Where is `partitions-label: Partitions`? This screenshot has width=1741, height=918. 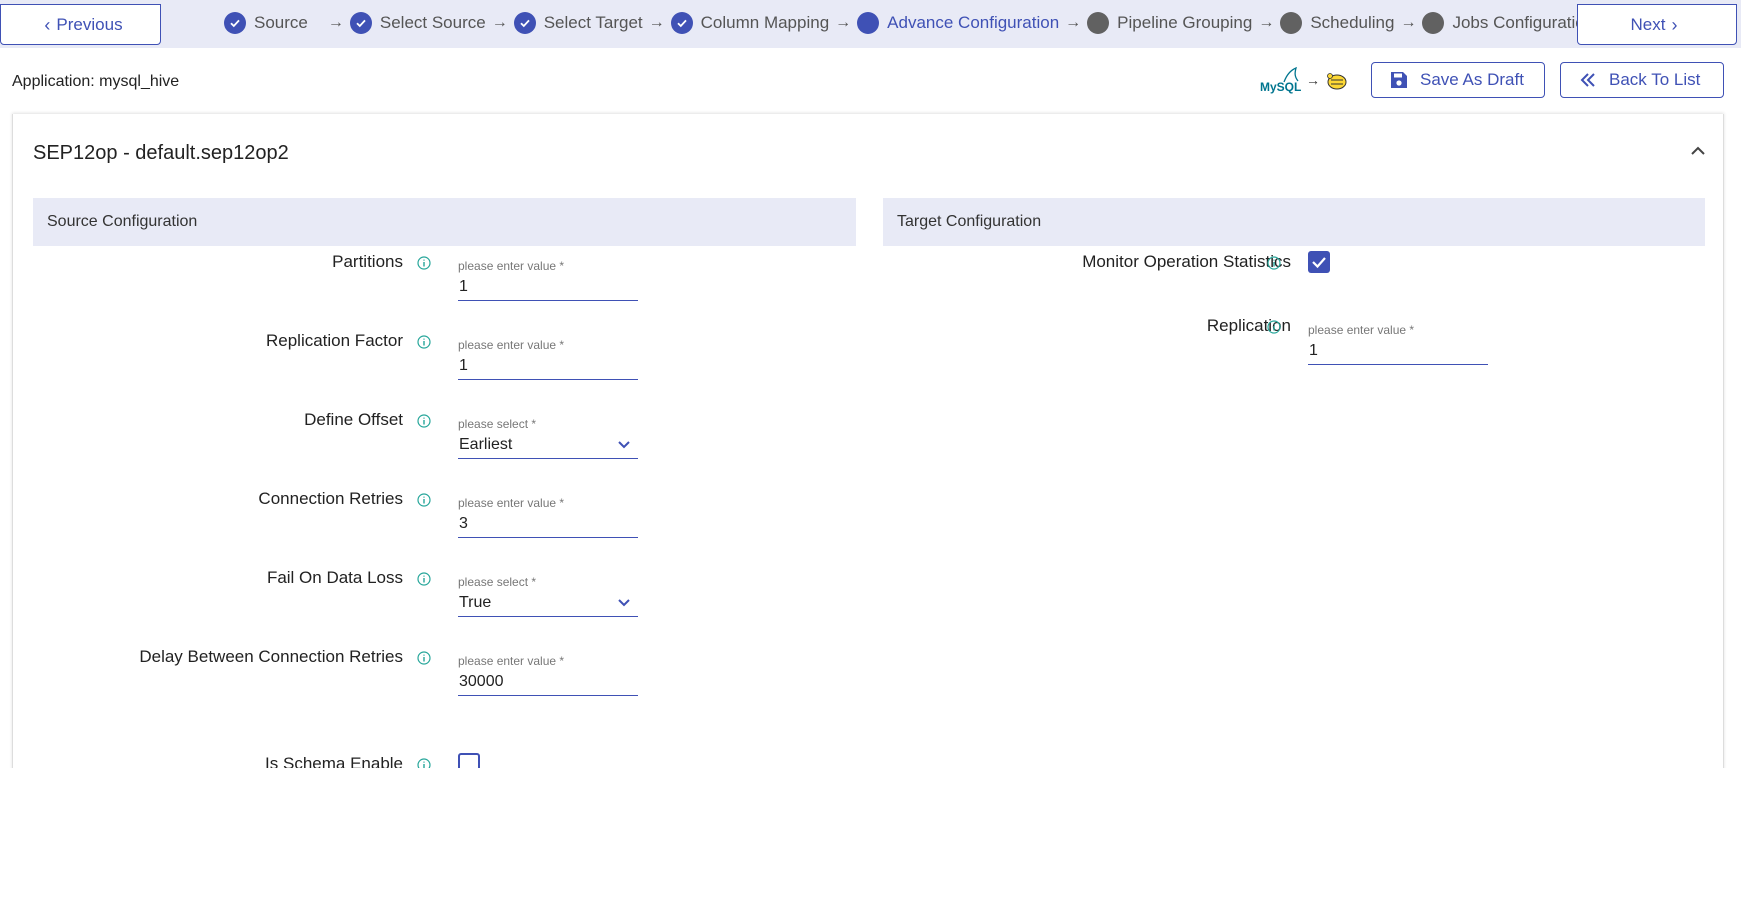
partitions-label: Partitions is located at coordinates (367, 261).